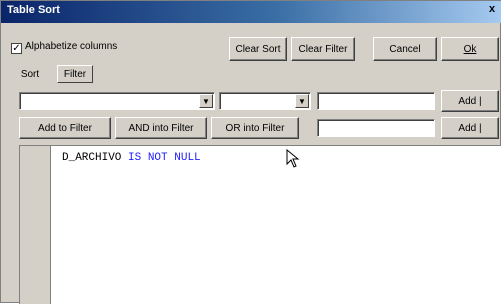 This screenshot has width=501, height=304. I want to click on ok-button: Ok, so click(470, 49).